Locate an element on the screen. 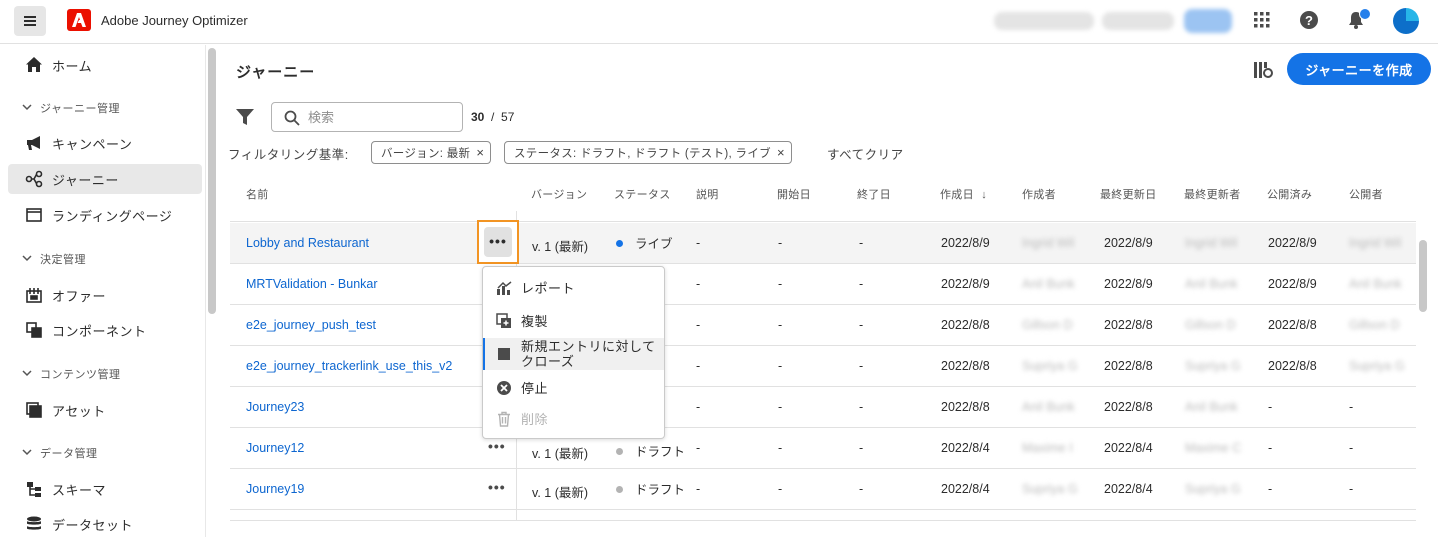 The image size is (1438, 537). sidebar-item-datasets: データセット is located at coordinates (105, 523).